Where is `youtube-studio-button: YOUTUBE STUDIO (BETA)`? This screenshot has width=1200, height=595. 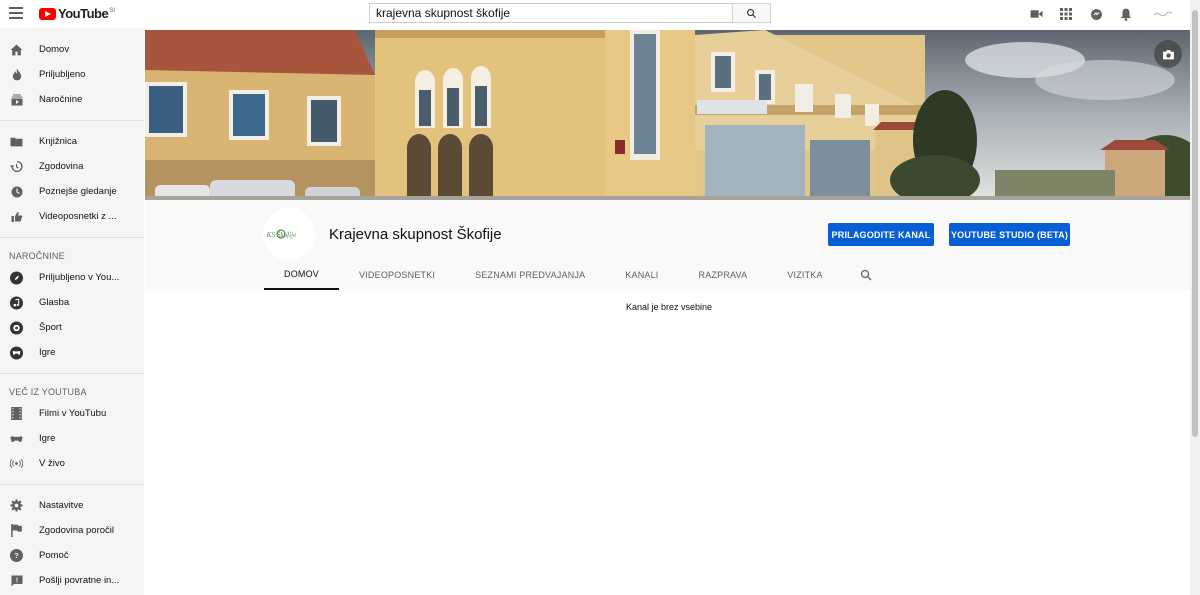 youtube-studio-button: YOUTUBE STUDIO (BETA) is located at coordinates (1009, 234).